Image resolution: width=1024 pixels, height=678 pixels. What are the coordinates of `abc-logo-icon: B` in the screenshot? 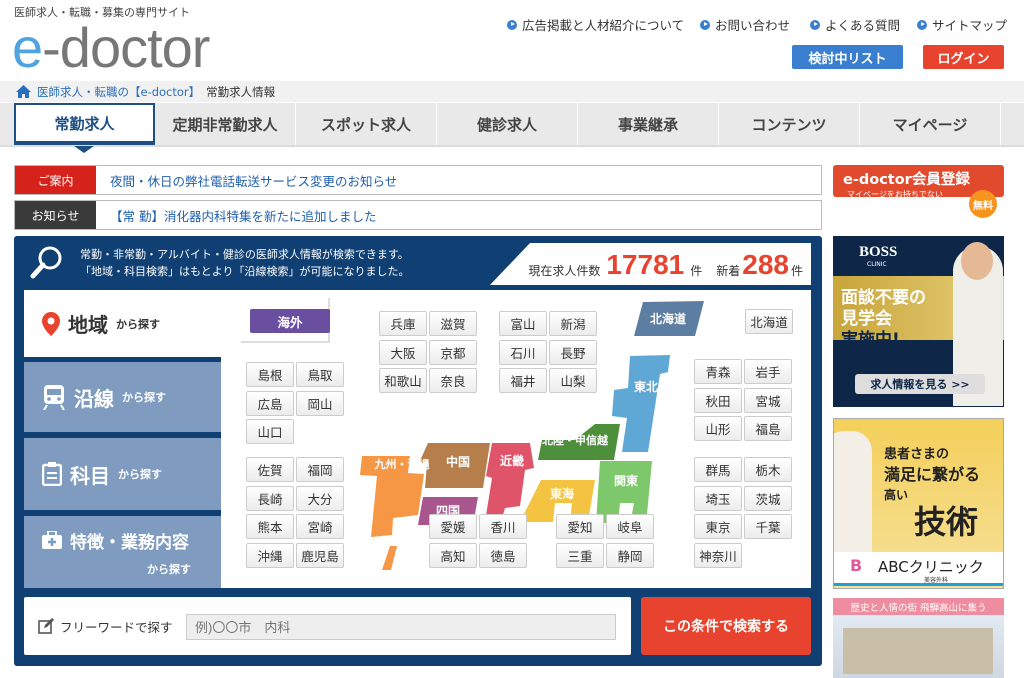 It's located at (856, 565).